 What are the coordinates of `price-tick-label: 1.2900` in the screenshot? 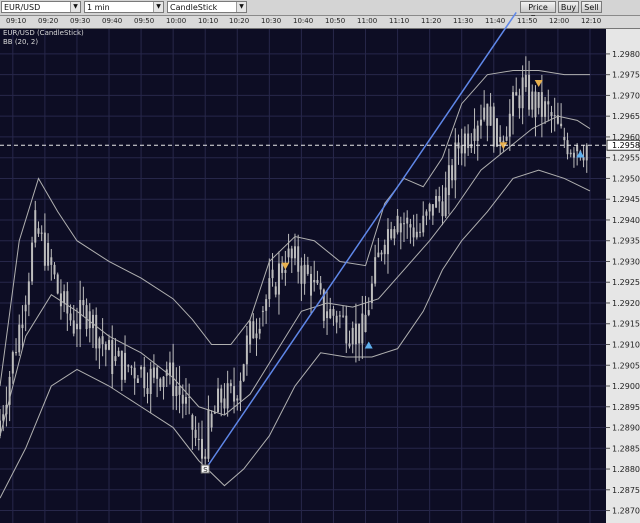 It's located at (626, 386).